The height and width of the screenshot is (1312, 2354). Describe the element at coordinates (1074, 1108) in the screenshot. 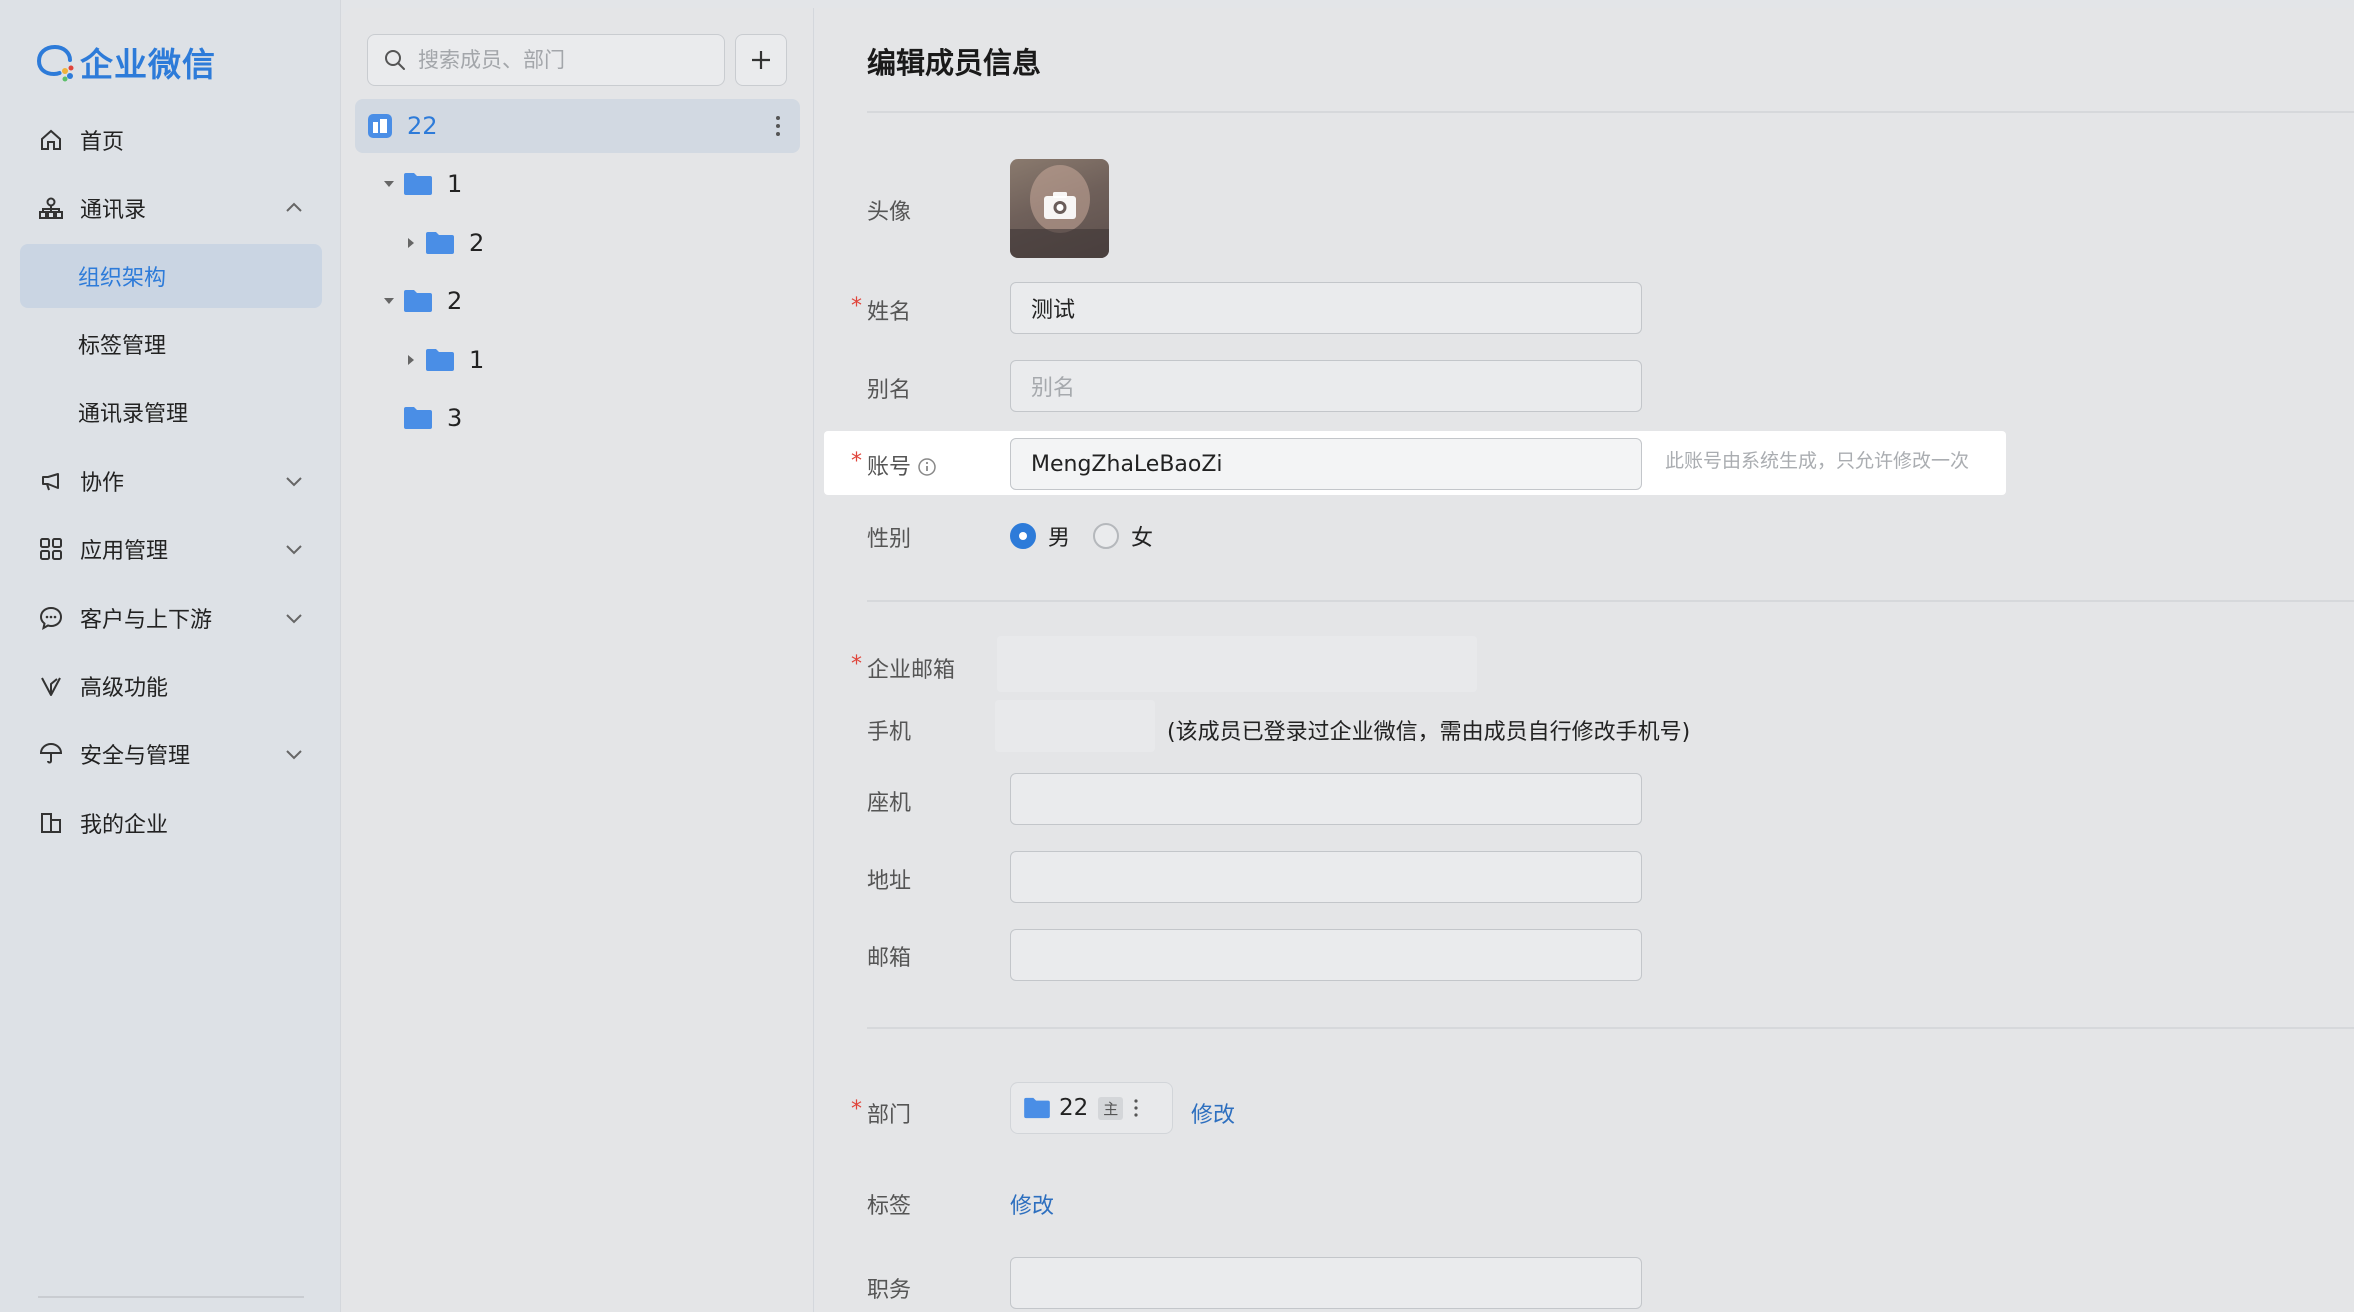

I see `department-chip-label: 22` at that location.